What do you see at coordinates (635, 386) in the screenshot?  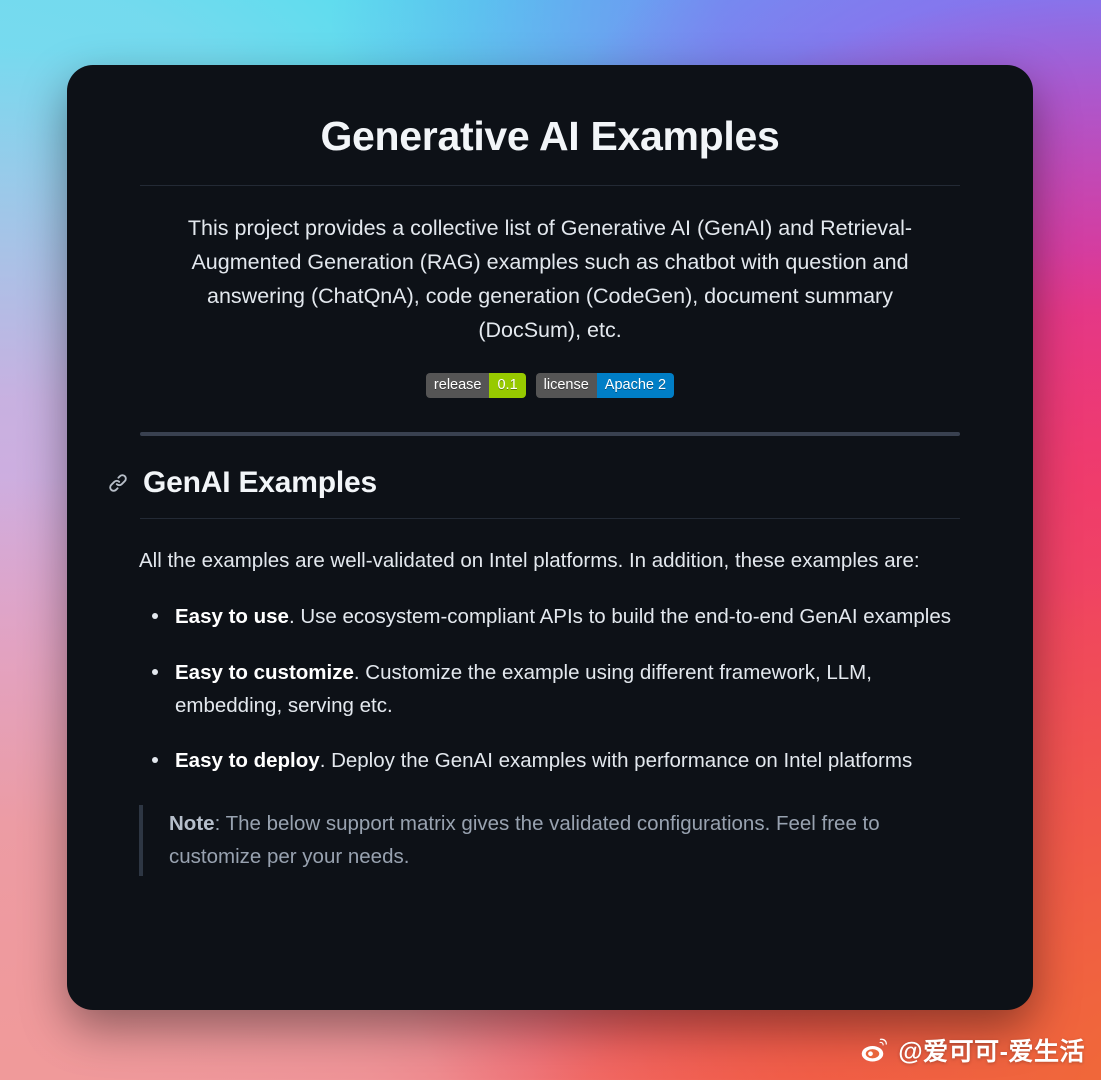 I see `license-badge-value: Apache 2` at bounding box center [635, 386].